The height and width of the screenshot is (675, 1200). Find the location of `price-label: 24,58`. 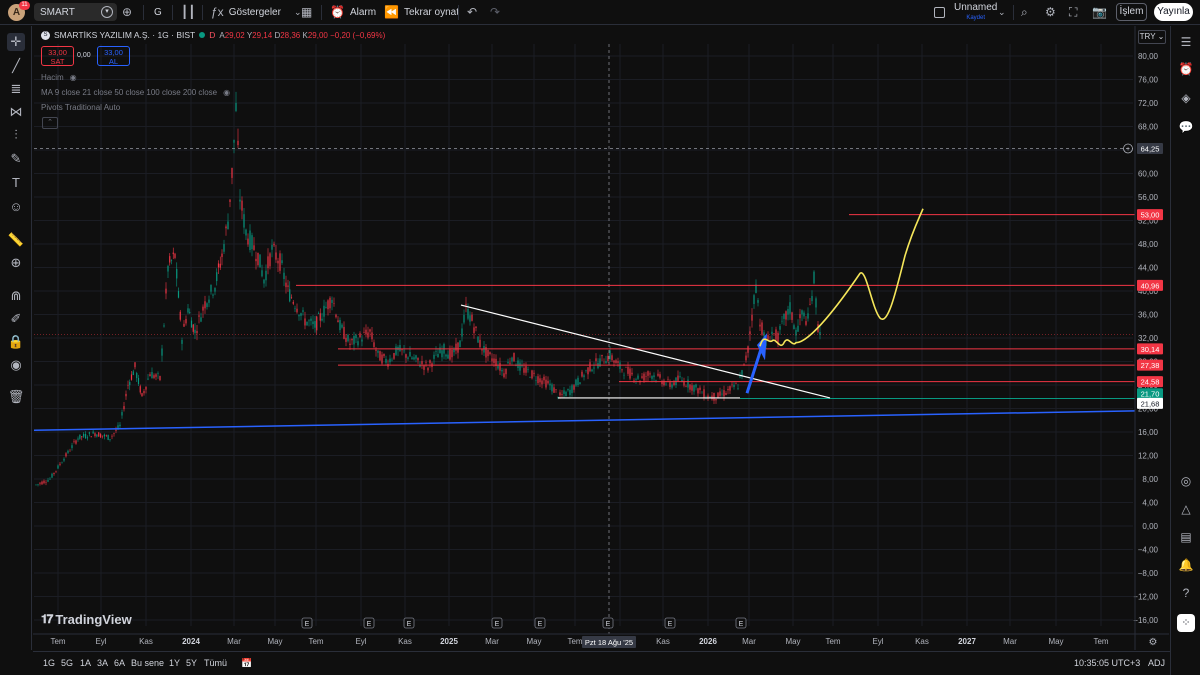

price-label: 24,58 is located at coordinates (1150, 382).